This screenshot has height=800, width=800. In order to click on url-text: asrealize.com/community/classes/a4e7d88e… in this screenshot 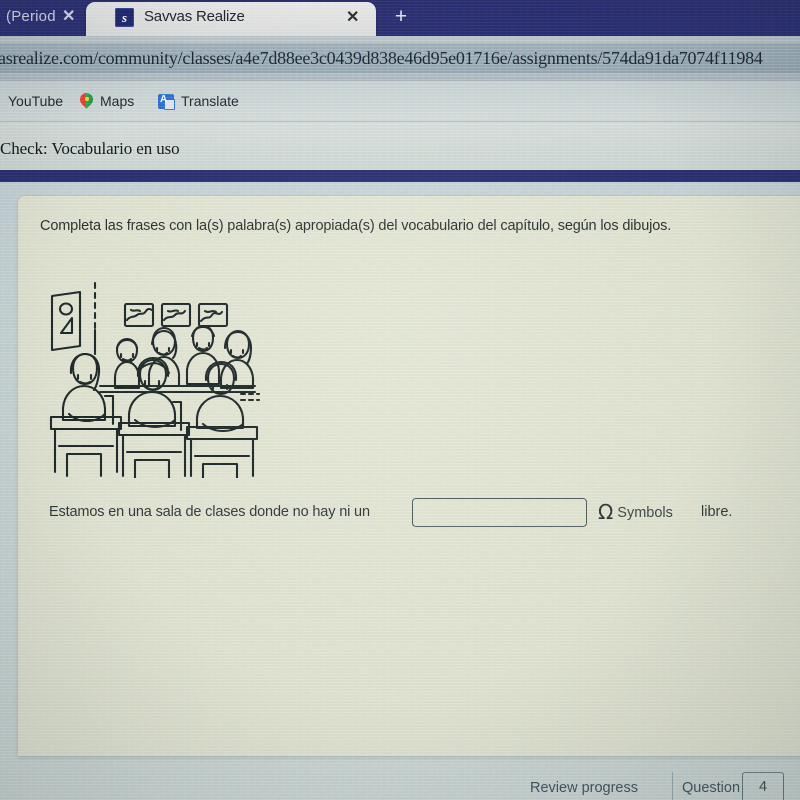, I will do `click(400, 58)`.